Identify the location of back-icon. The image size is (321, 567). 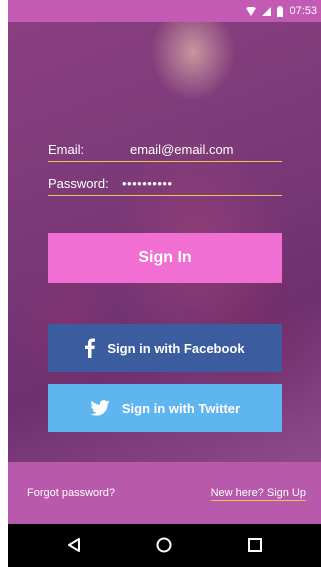
(74, 547).